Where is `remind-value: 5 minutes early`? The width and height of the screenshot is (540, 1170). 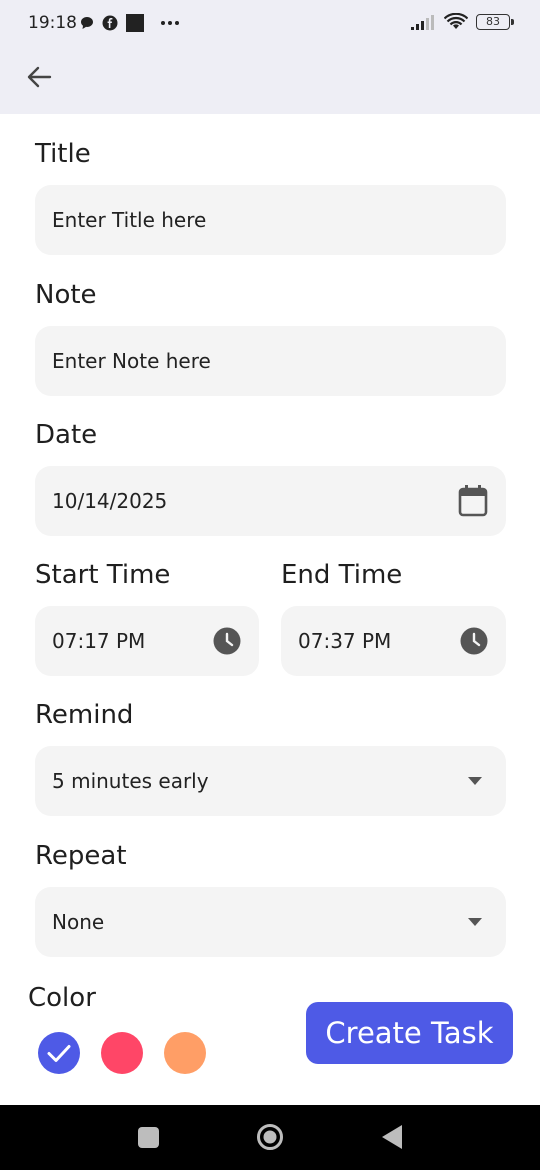 remind-value: 5 minutes early is located at coordinates (130, 781).